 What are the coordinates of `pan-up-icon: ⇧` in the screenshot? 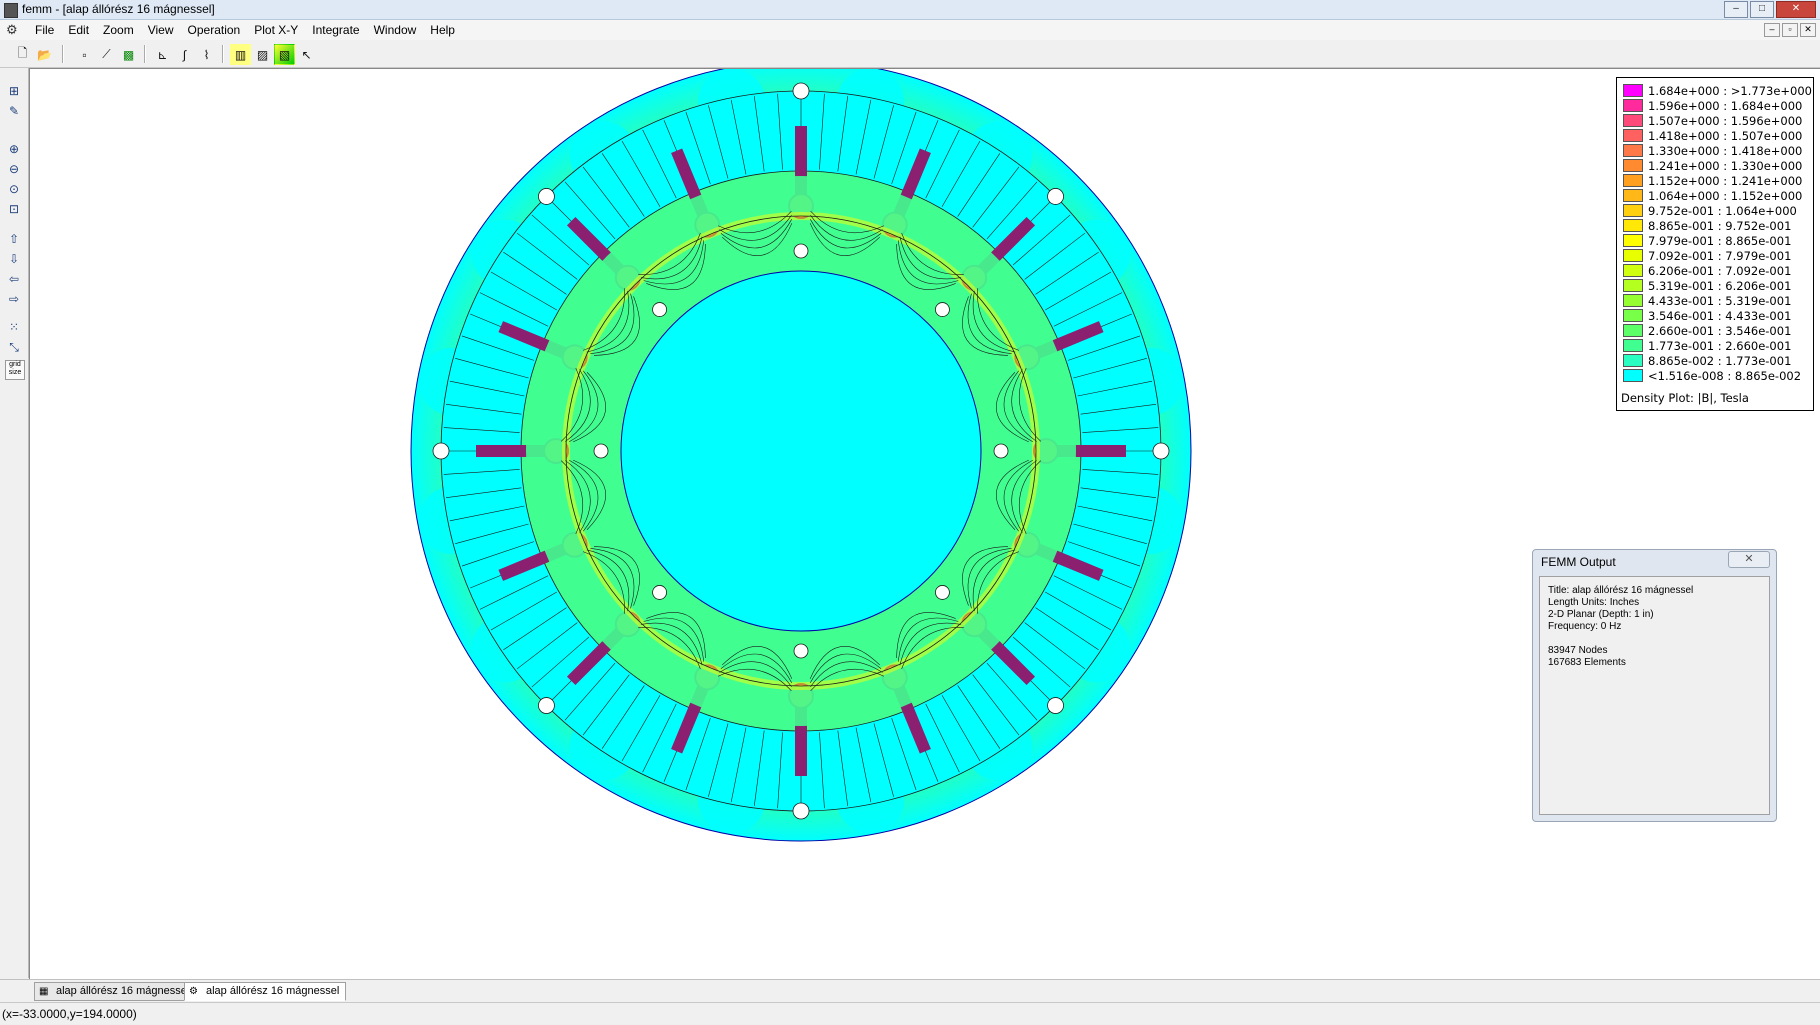 It's located at (14, 239).